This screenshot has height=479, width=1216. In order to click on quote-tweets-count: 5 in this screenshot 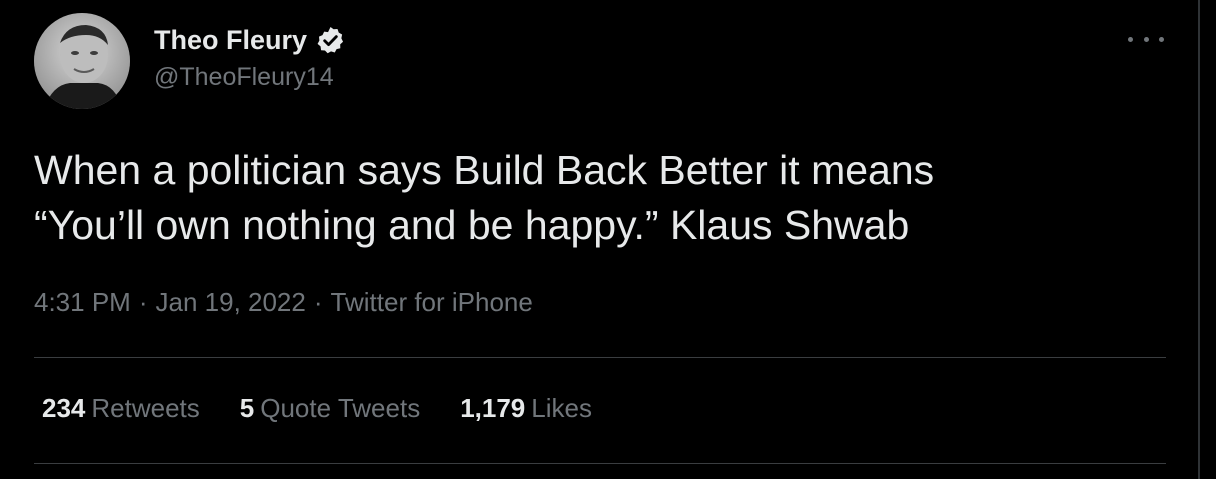, I will do `click(247, 408)`.